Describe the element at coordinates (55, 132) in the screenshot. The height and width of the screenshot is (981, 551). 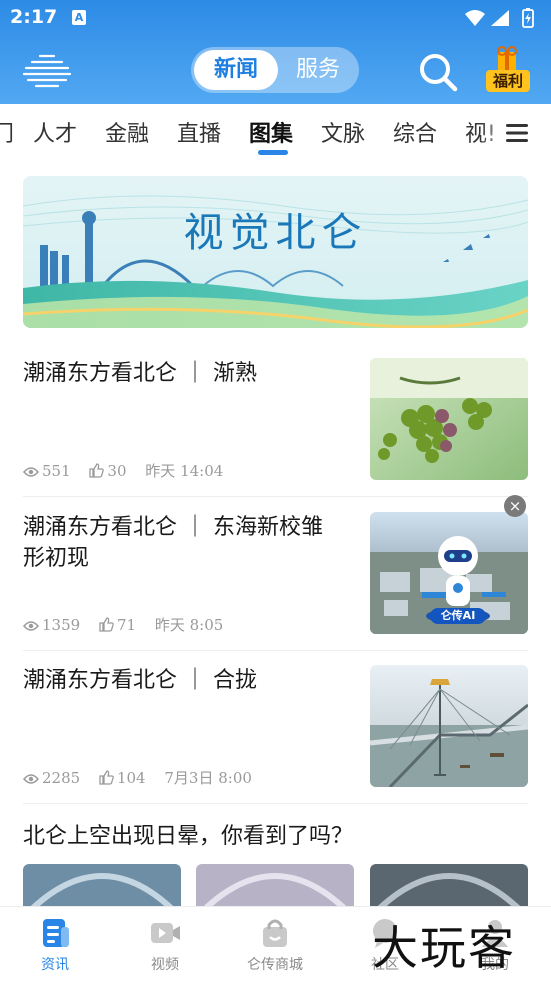
I see `tab-talent: 人才` at that location.